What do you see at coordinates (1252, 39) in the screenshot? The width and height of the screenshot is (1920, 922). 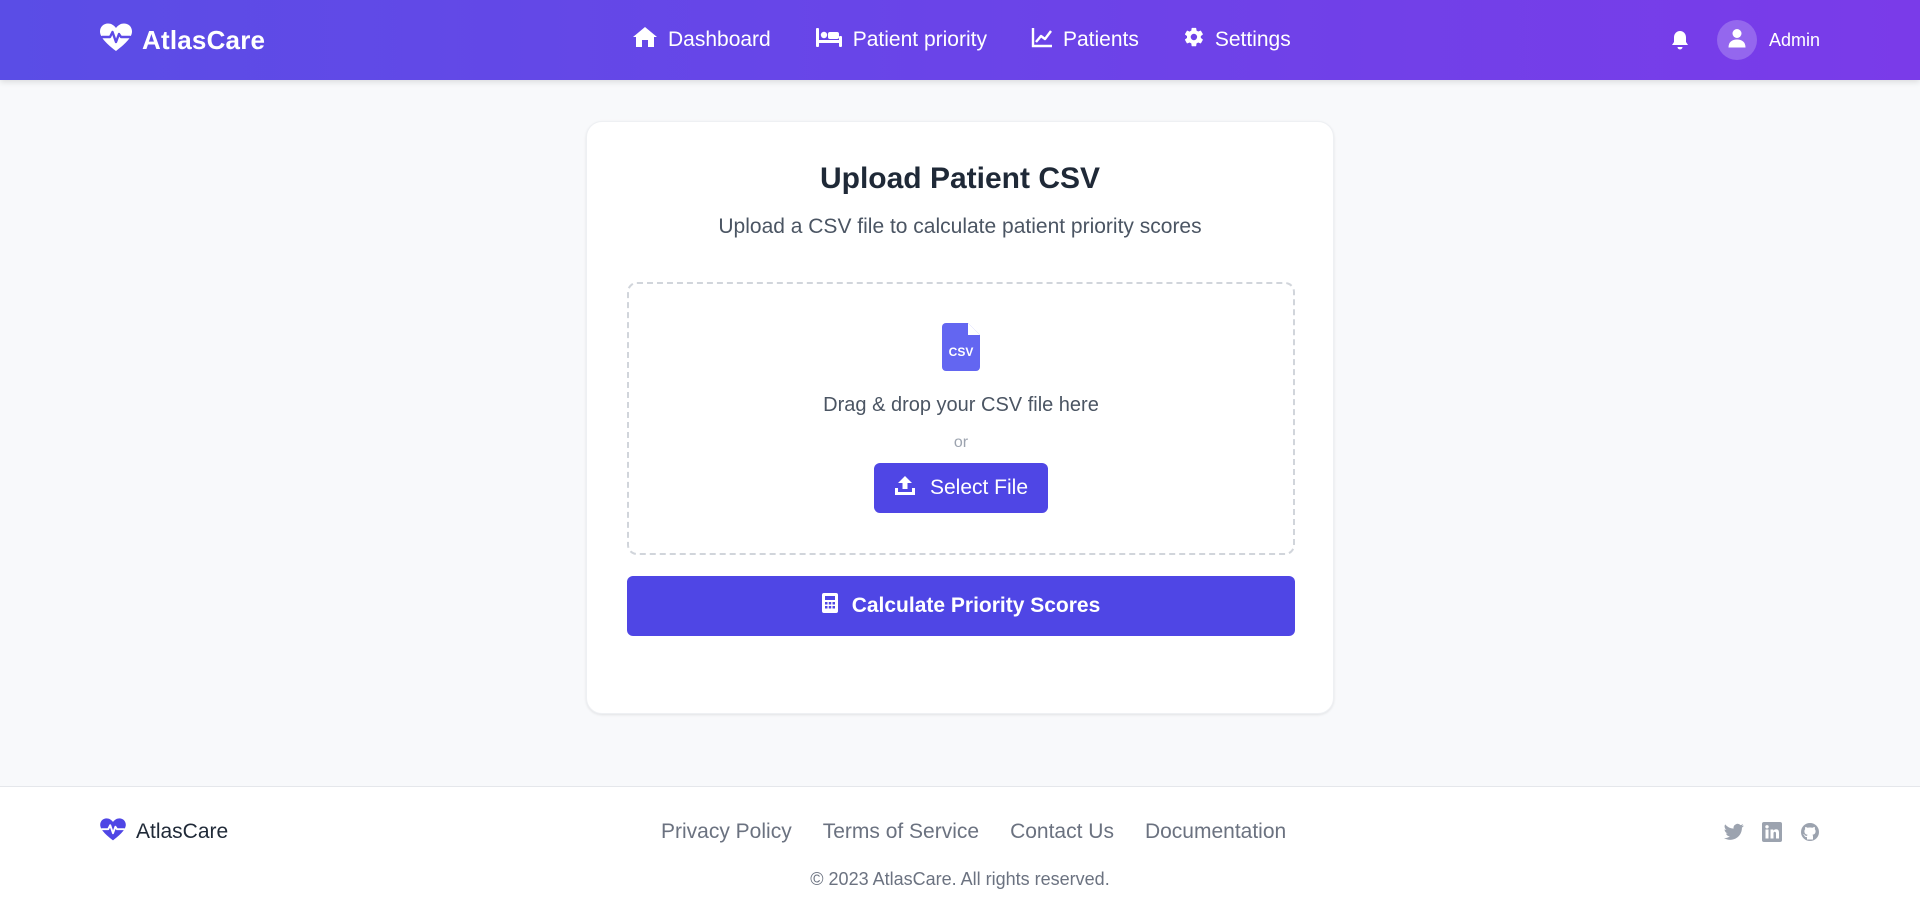 I see `nav-settings-label: Settings` at bounding box center [1252, 39].